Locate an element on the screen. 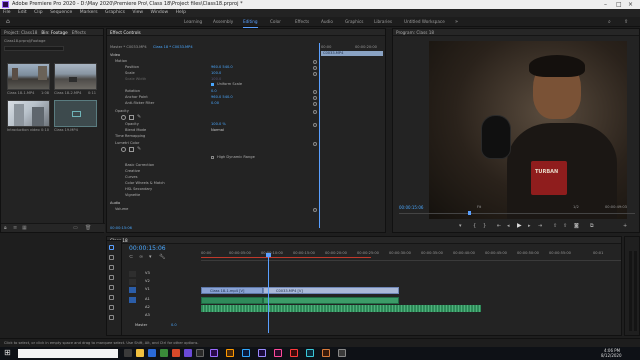 The image size is (640, 360). search-icon: ⌕ is located at coordinates (609, 22).